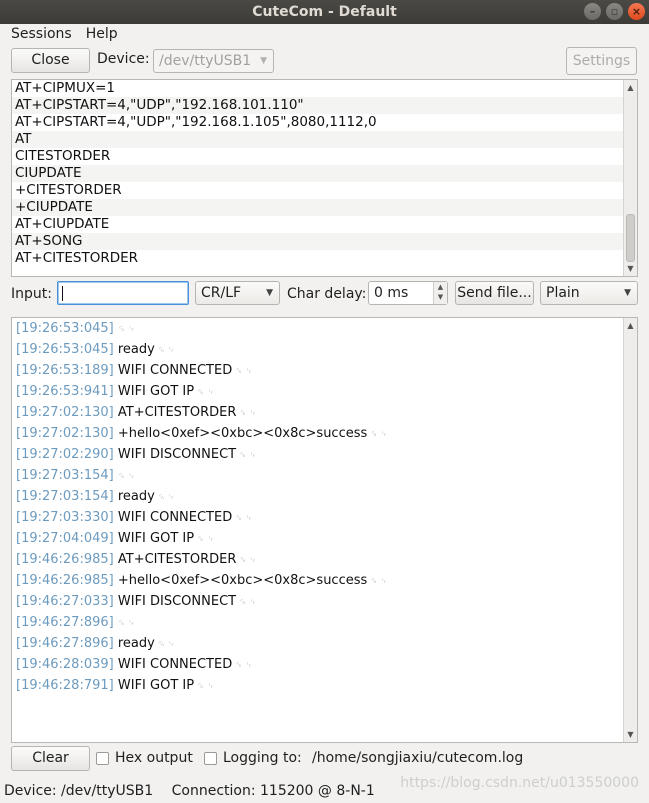  Describe the element at coordinates (324, 559) in the screenshot. I see `output-line: [19:46:26:985] AT+CITESTORDER ␍ ␊` at that location.